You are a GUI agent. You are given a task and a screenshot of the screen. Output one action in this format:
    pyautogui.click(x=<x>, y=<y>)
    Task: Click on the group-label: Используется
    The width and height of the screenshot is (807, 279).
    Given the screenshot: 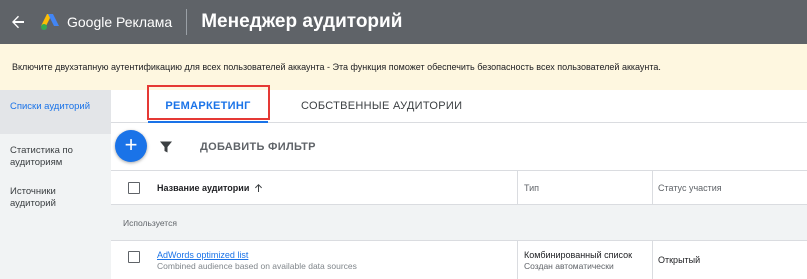 What is the action you would take?
    pyautogui.click(x=150, y=222)
    